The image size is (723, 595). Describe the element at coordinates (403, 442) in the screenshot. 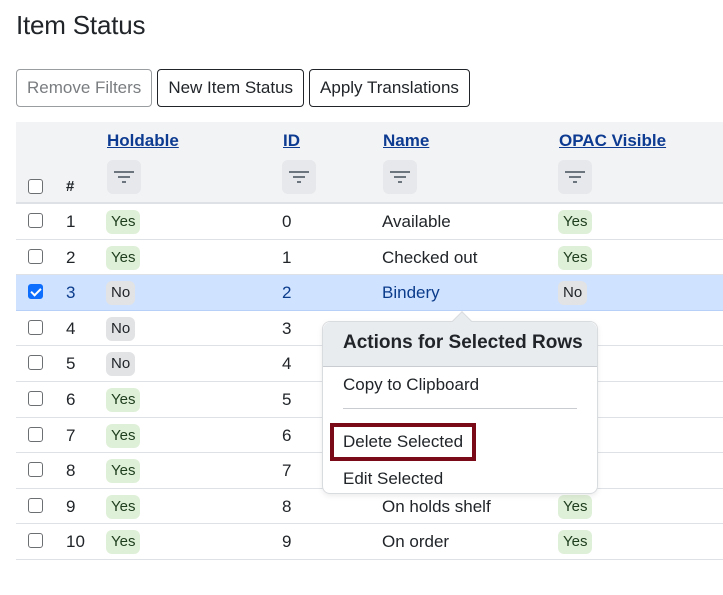

I see `delete-selected-highlight` at that location.